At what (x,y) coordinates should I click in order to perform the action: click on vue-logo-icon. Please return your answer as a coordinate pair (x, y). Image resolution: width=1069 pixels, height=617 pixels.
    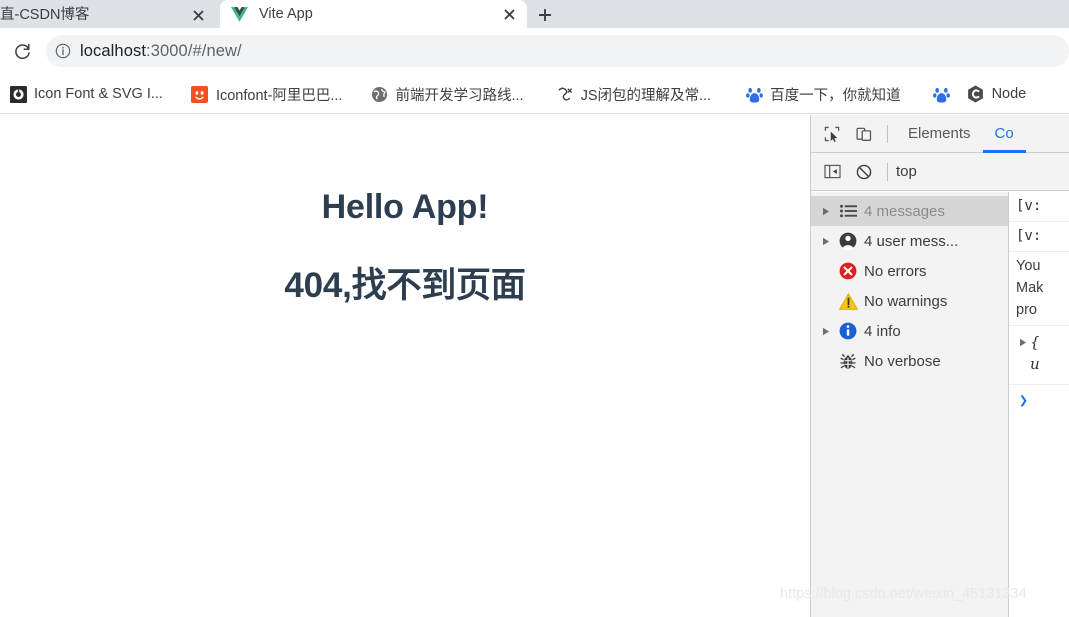
    Looking at the image, I should click on (239, 14).